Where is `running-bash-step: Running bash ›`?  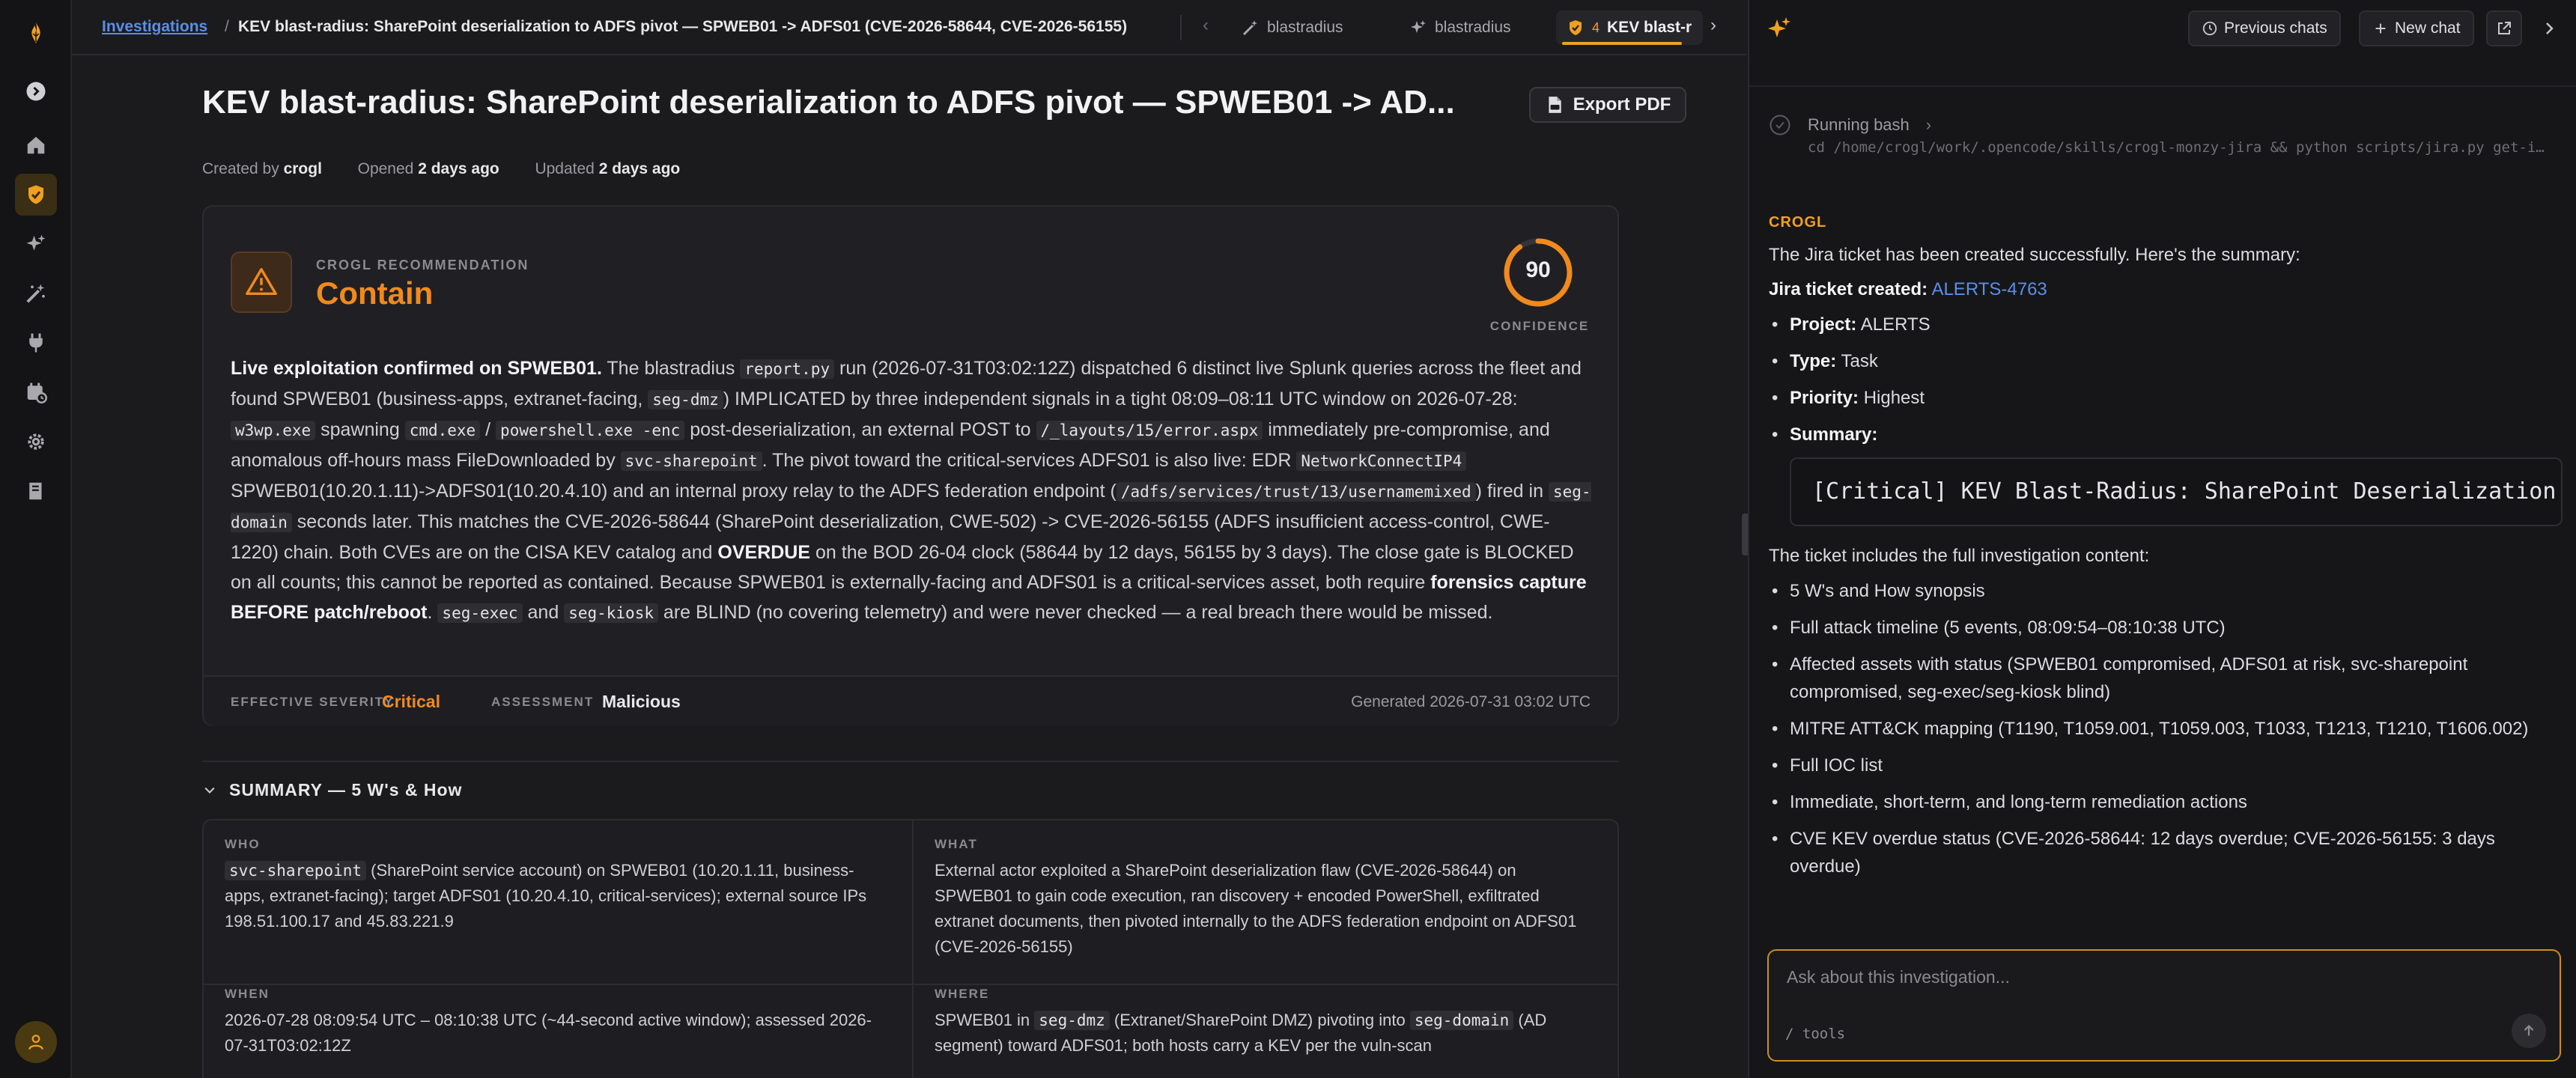 running-bash-step: Running bash › is located at coordinates (1850, 125).